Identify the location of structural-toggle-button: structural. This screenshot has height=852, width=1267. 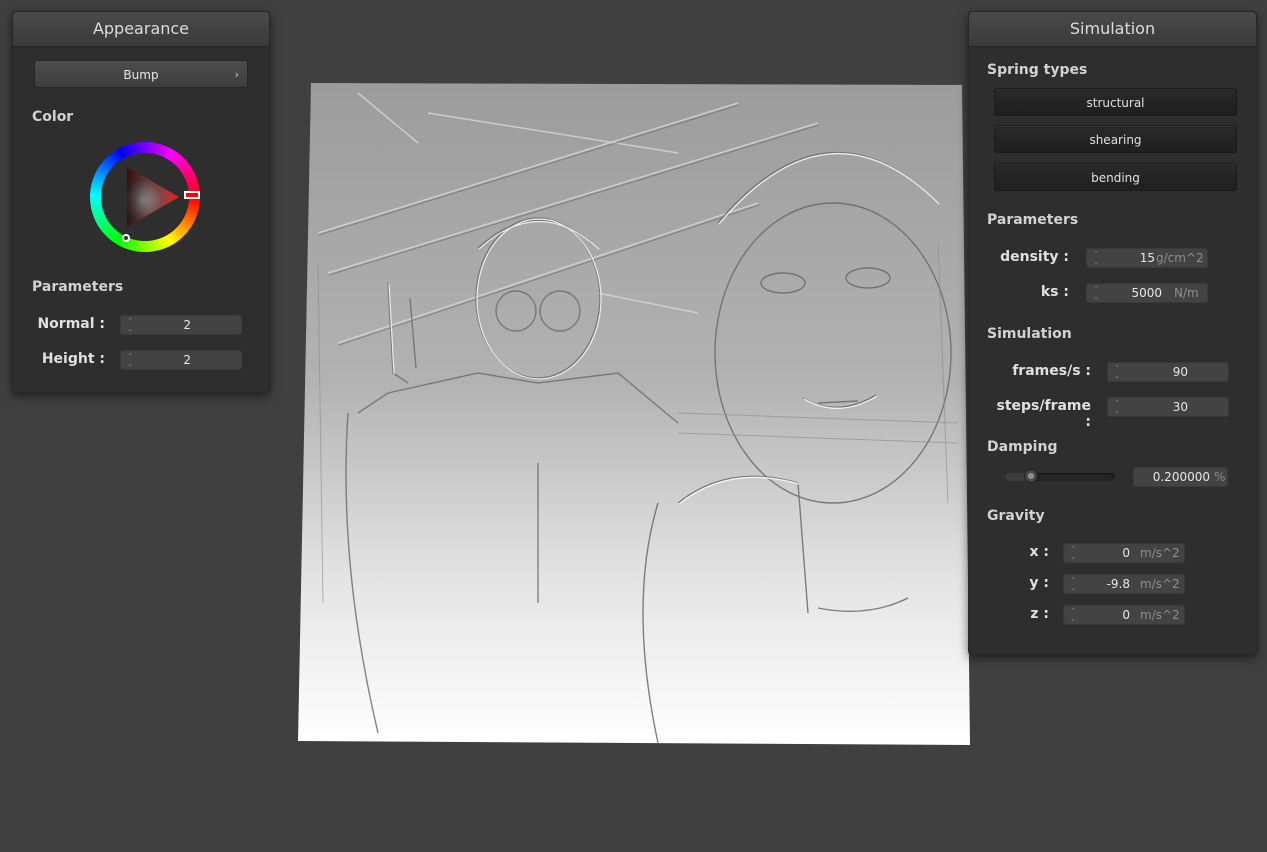
(1115, 102).